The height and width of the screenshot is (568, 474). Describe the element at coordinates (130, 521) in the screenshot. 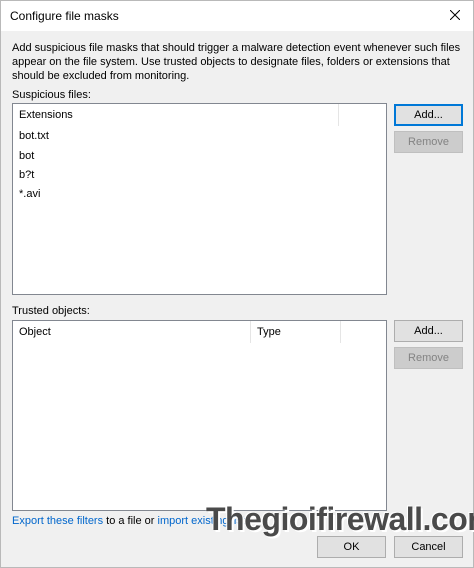

I see `footer-middle-text: to a file or` at that location.